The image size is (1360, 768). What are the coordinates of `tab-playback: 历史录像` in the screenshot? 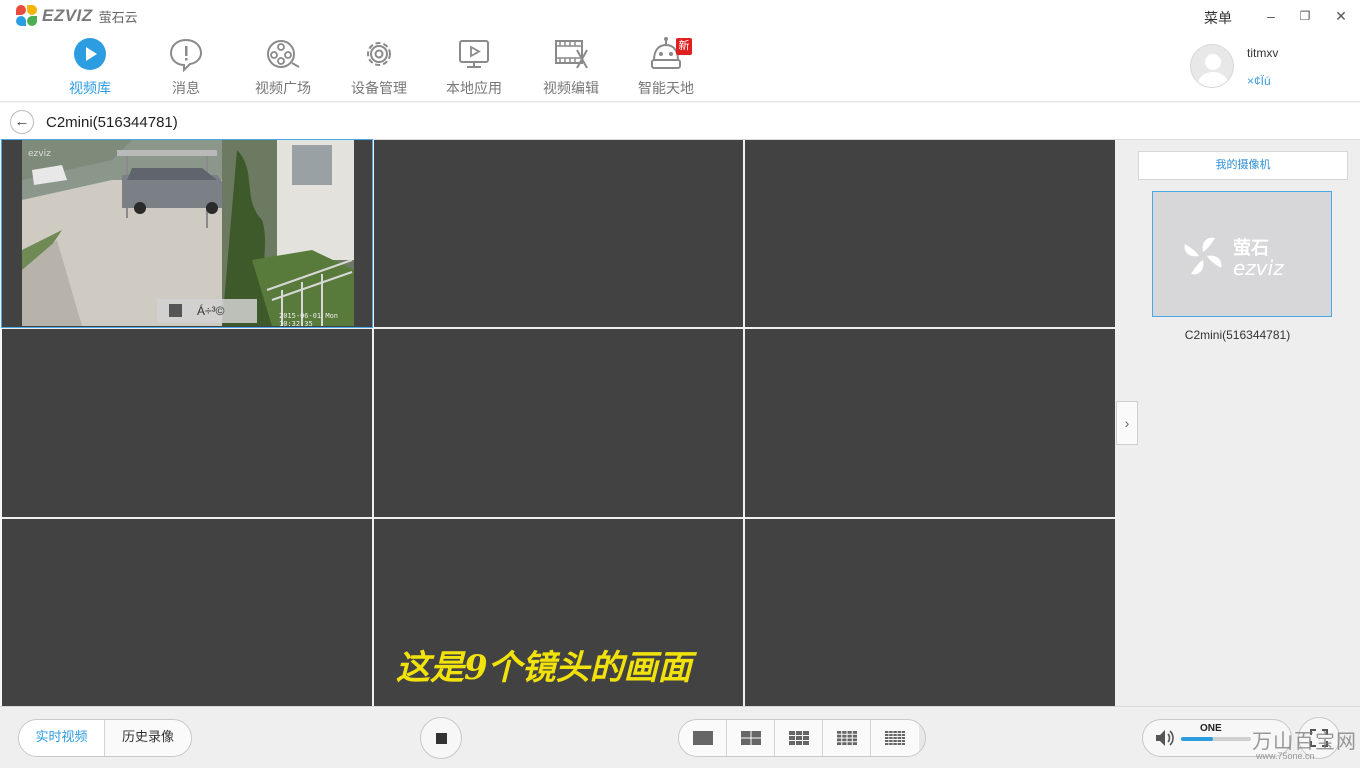 It's located at (148, 738).